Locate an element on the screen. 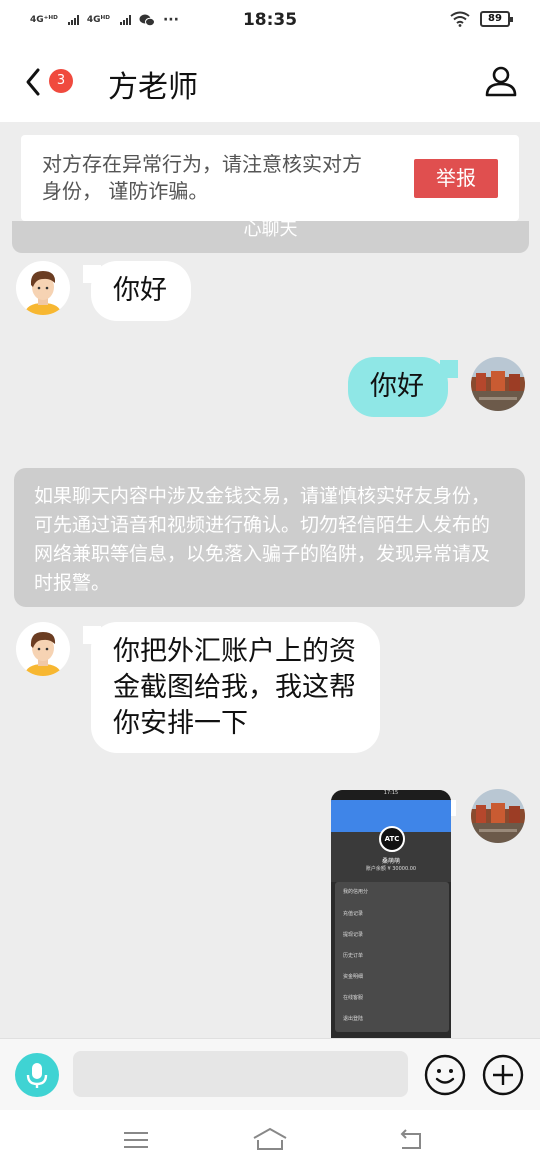  screenshot-logo: ATC is located at coordinates (392, 839).